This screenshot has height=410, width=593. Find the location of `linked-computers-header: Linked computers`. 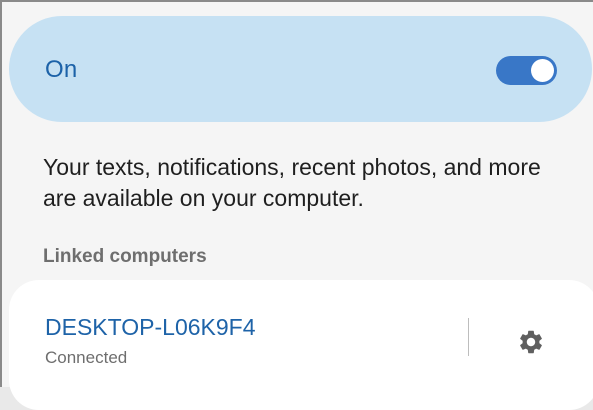

linked-computers-header: Linked computers is located at coordinates (125, 256).